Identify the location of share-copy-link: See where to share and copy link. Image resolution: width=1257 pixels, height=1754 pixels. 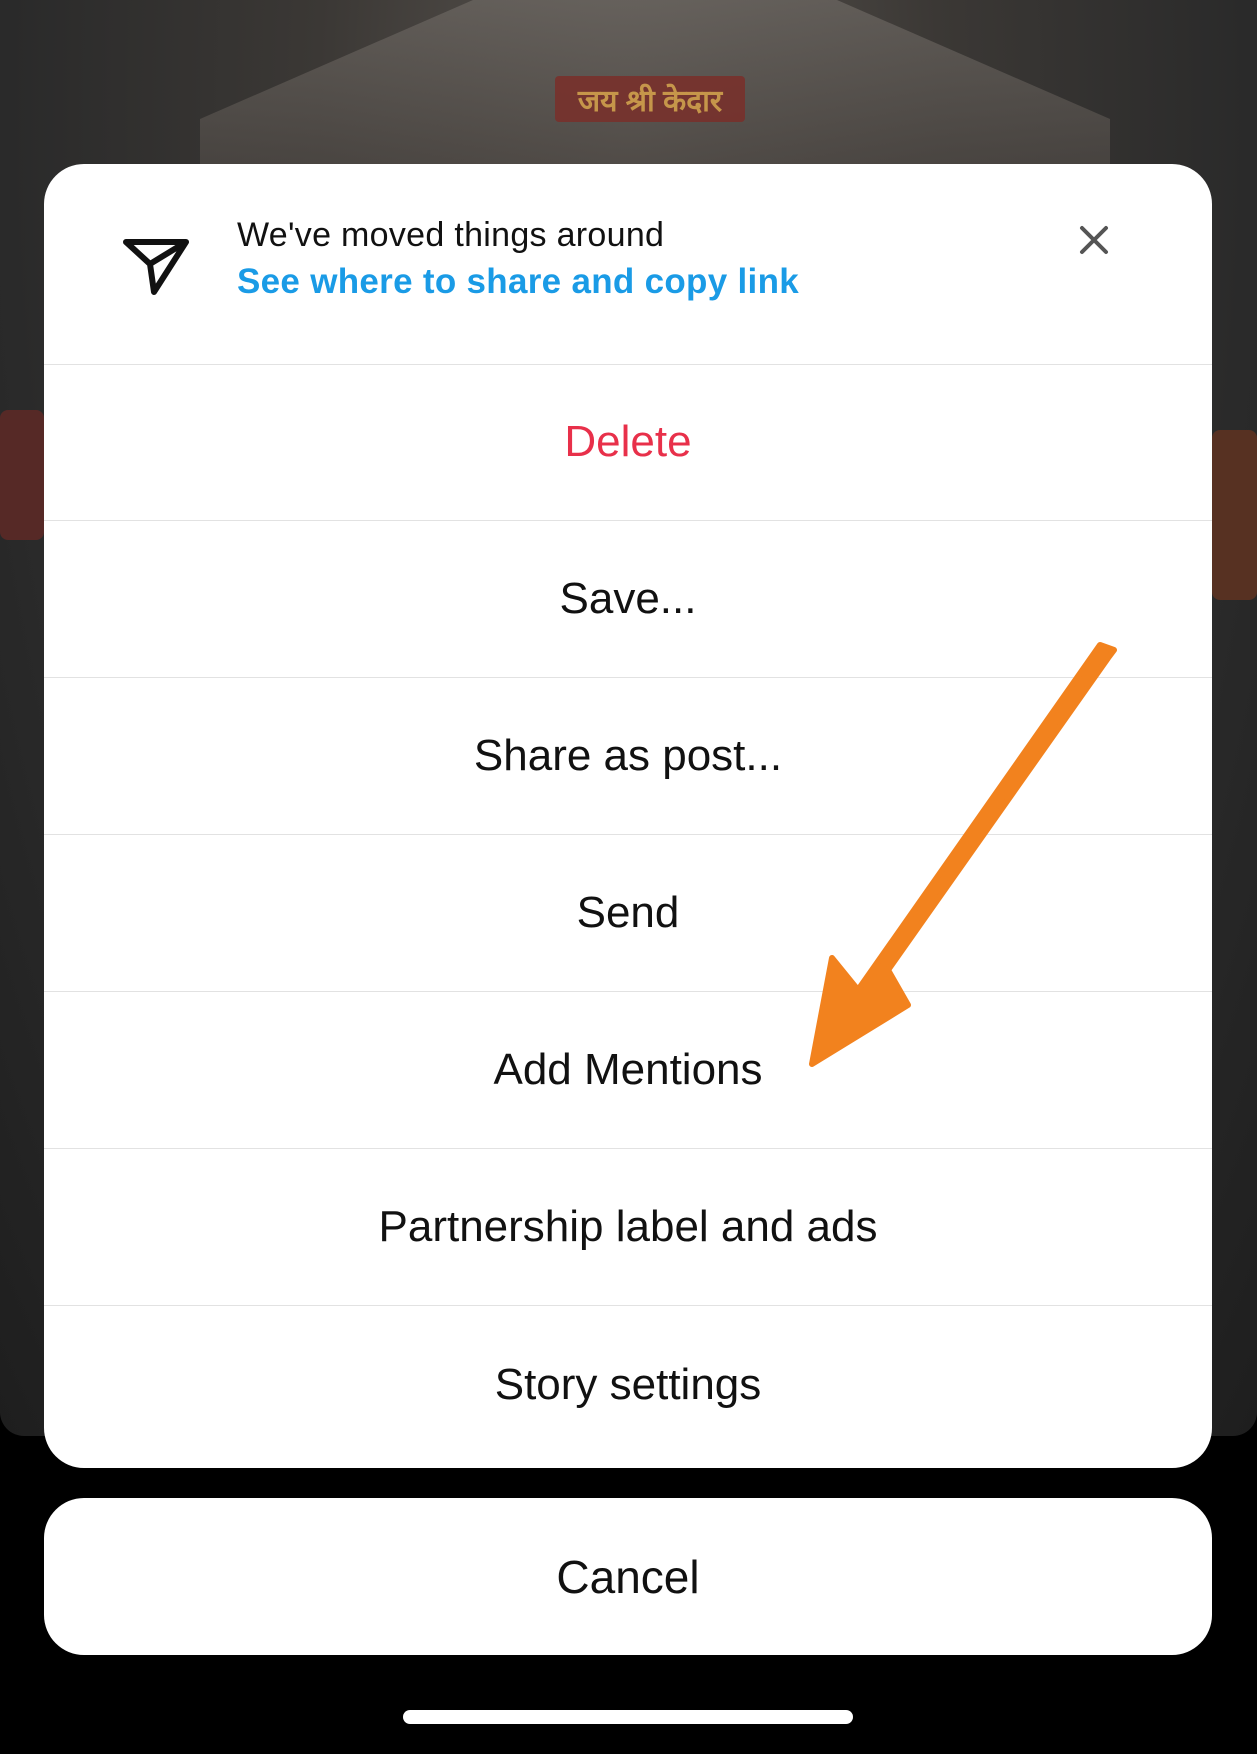
(518, 282).